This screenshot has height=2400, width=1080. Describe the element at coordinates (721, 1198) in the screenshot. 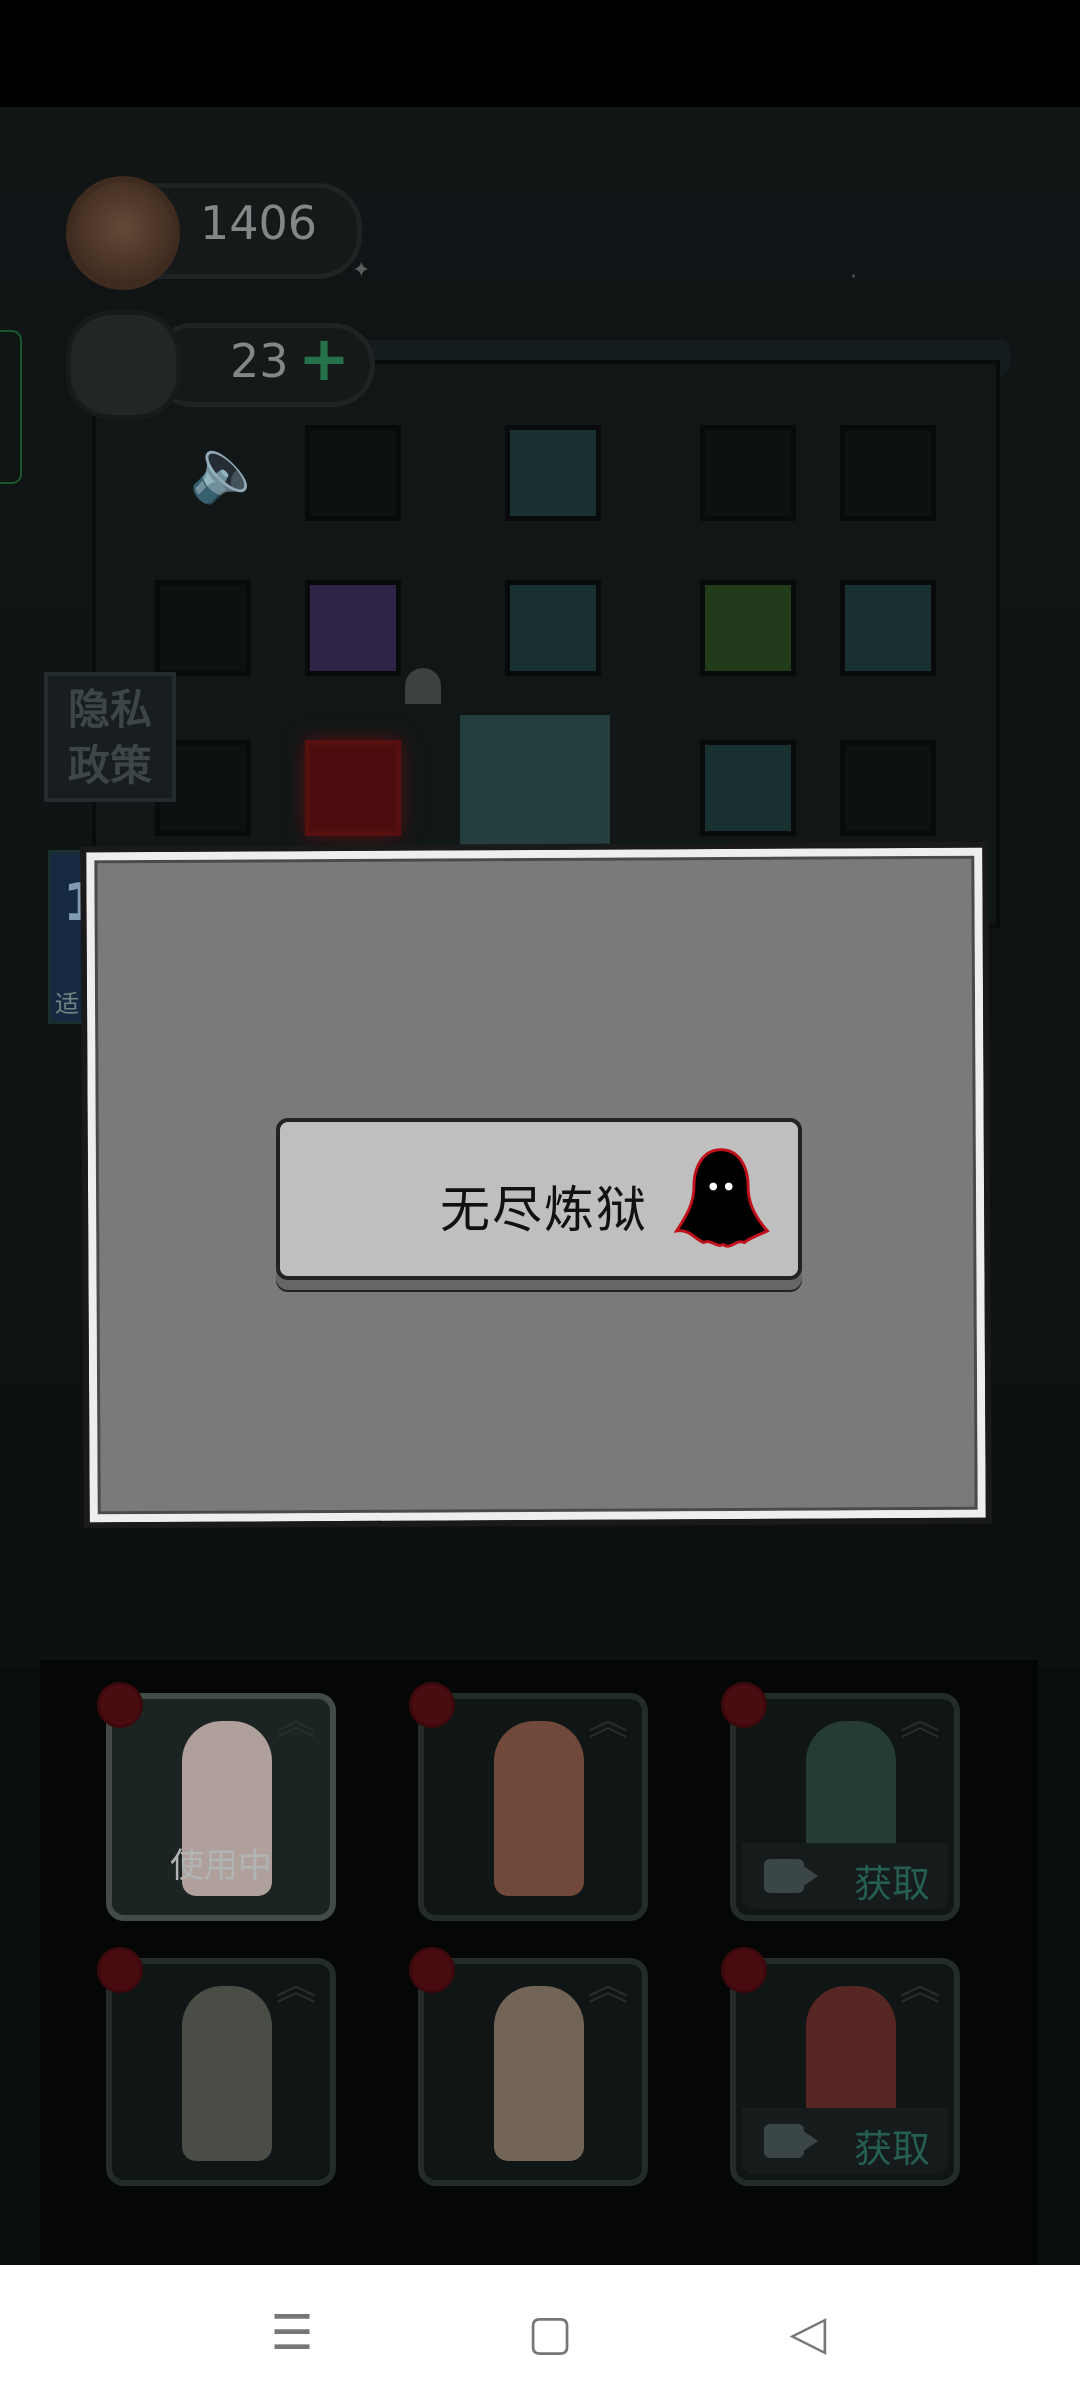

I see `ghost-icon` at that location.